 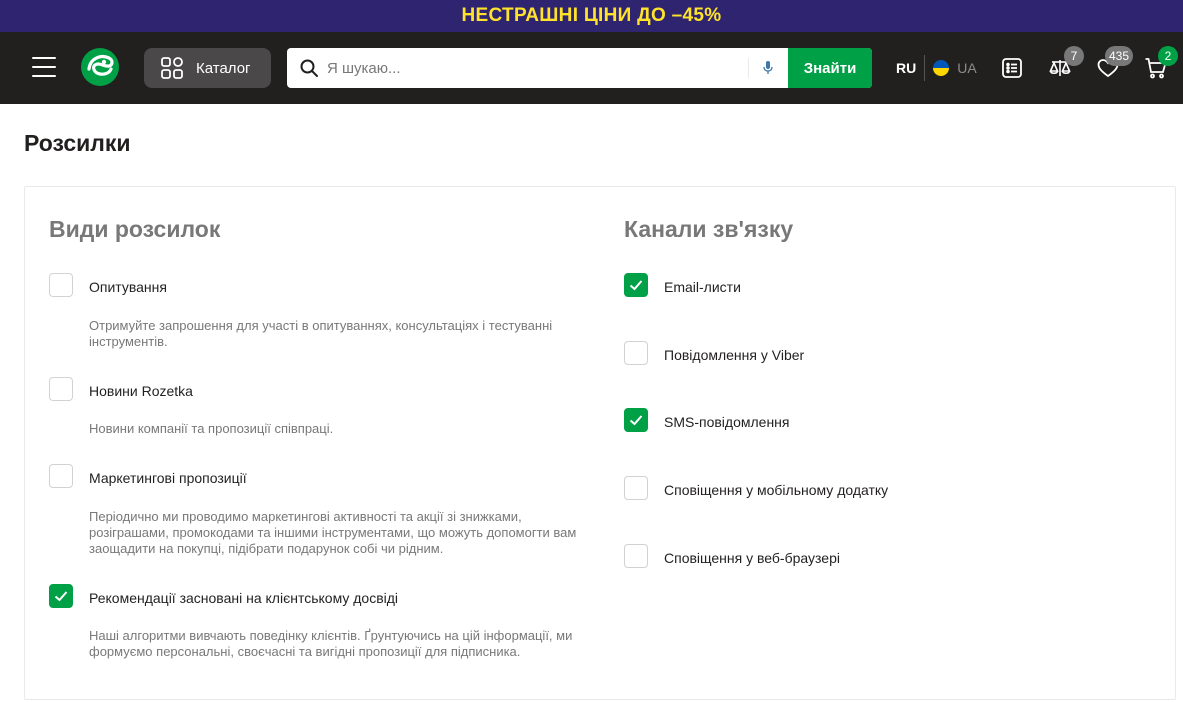 What do you see at coordinates (966, 68) in the screenshot?
I see `lang-ua: UA` at bounding box center [966, 68].